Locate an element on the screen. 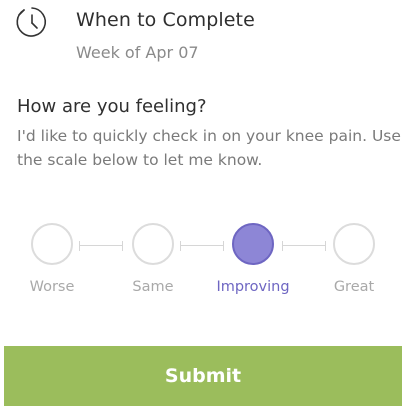 This screenshot has width=420, height=413. scale-option-same: Same is located at coordinates (153, 255).